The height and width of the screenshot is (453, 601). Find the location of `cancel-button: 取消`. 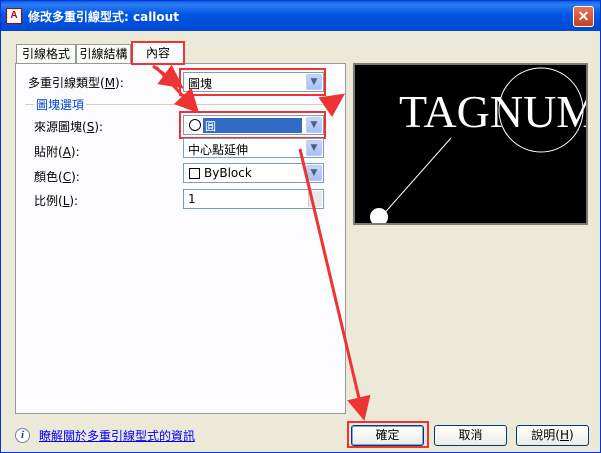

cancel-button: 取消 is located at coordinates (470, 435).